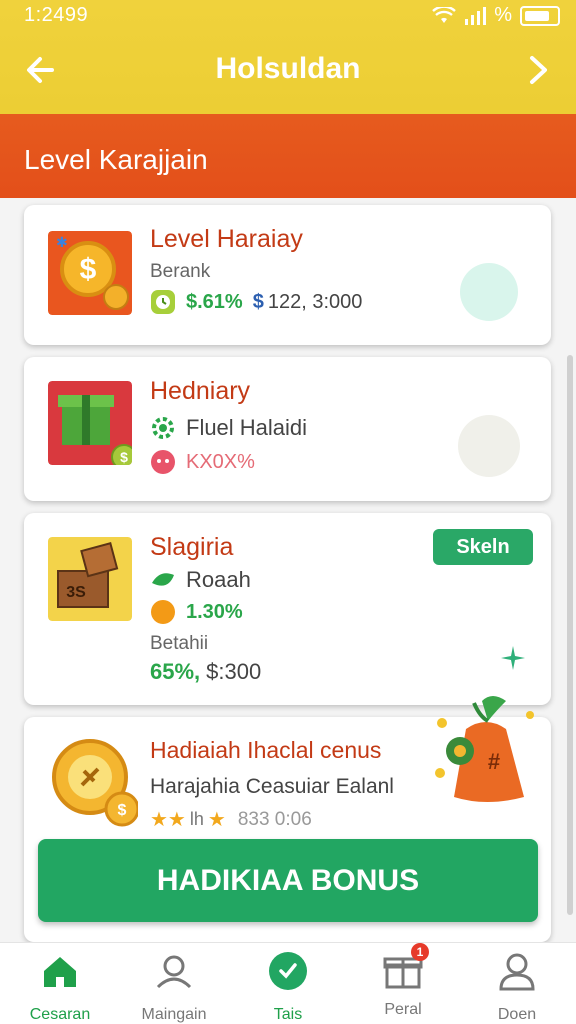 Image resolution: width=576 pixels, height=1024 pixels. What do you see at coordinates (175, 671) in the screenshot?
I see `bottom-percent: 65%,` at bounding box center [175, 671].